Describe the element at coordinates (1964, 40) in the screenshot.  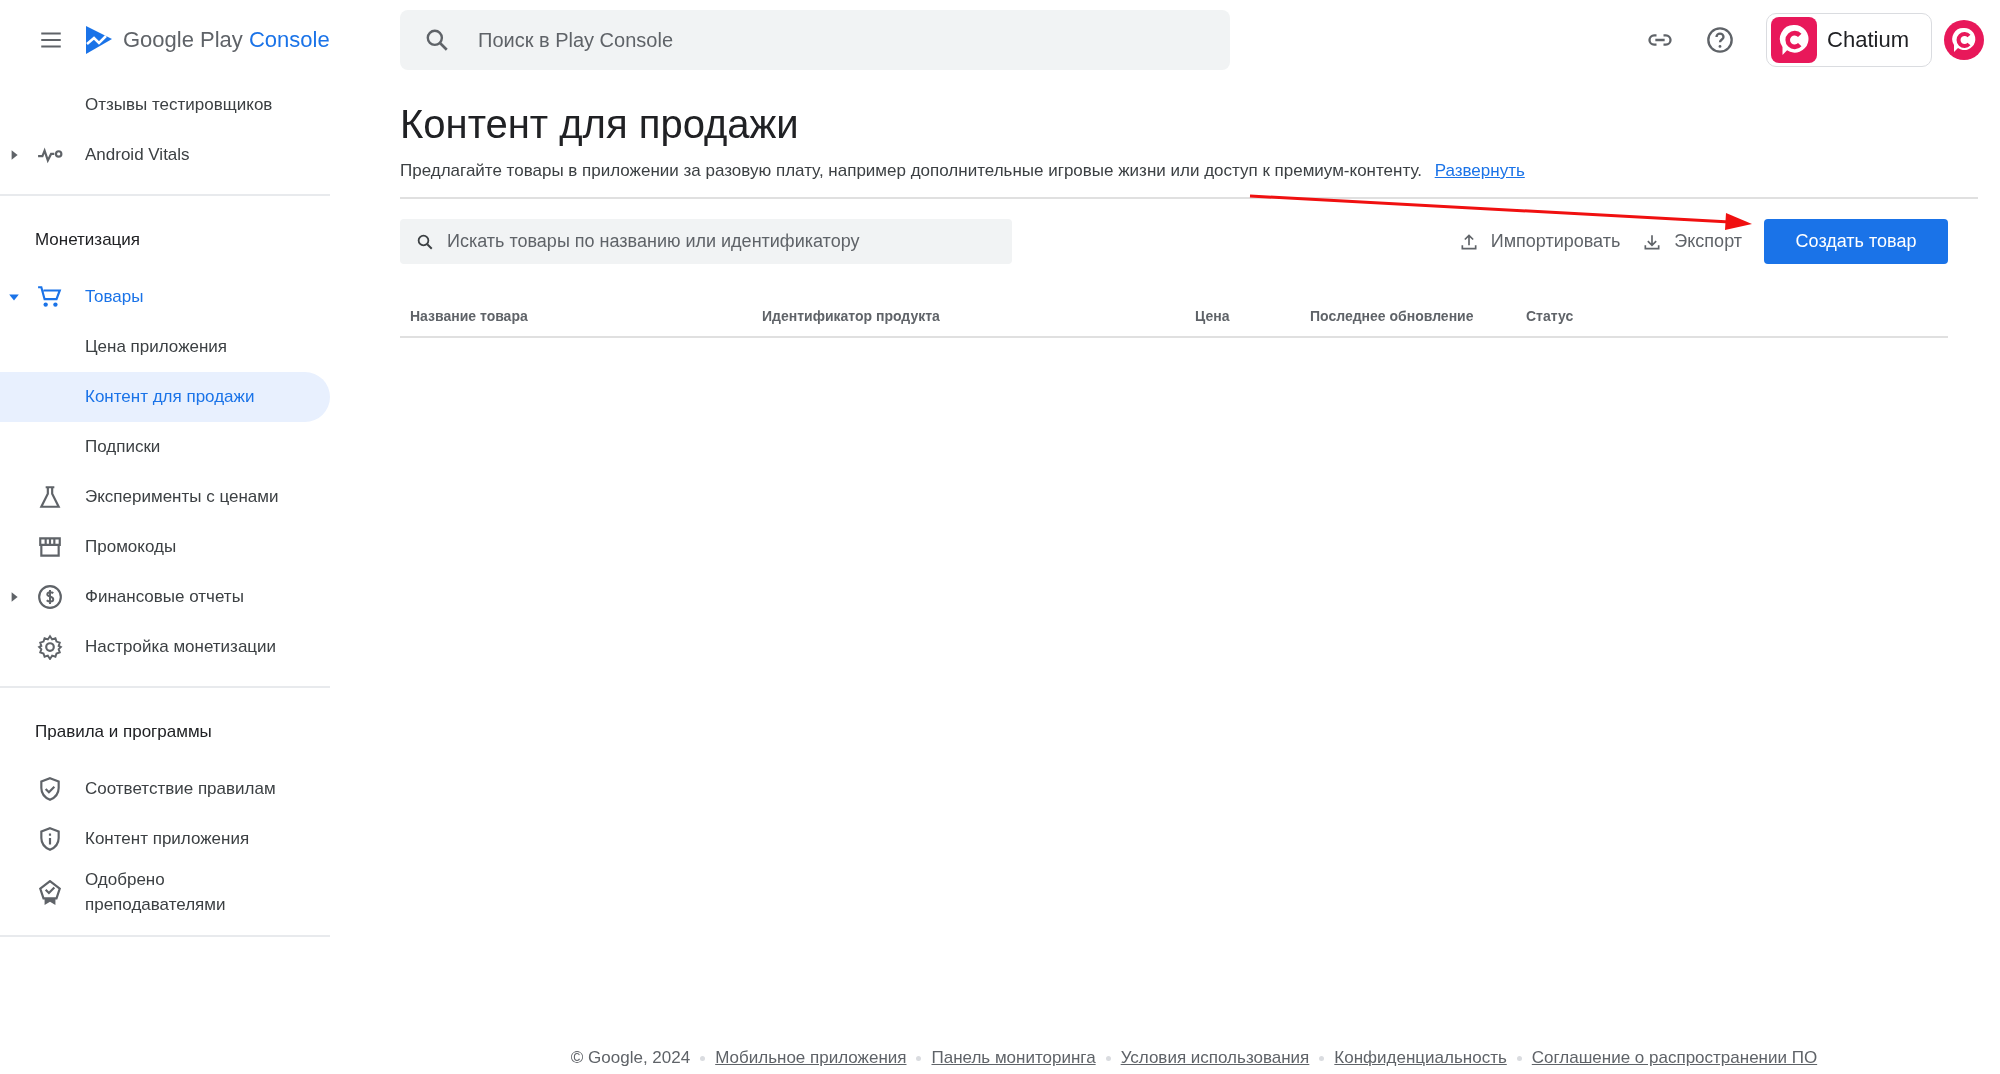
I see `avatar-icon` at that location.